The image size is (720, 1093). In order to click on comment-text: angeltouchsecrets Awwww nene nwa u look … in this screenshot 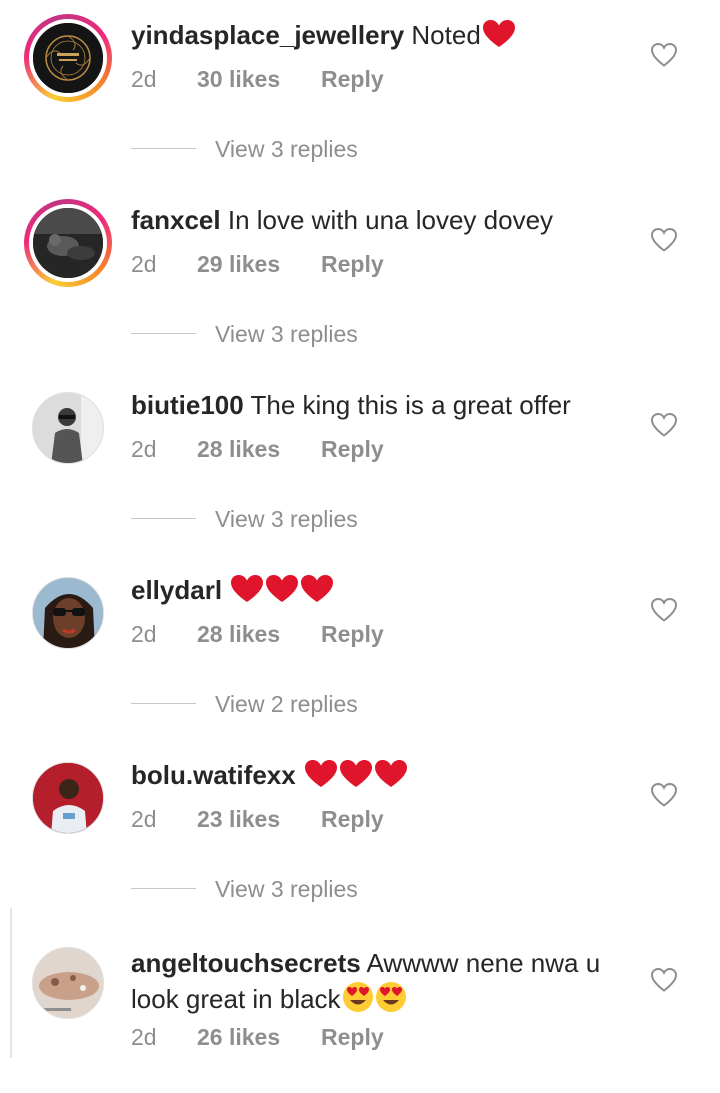, I will do `click(386, 981)`.